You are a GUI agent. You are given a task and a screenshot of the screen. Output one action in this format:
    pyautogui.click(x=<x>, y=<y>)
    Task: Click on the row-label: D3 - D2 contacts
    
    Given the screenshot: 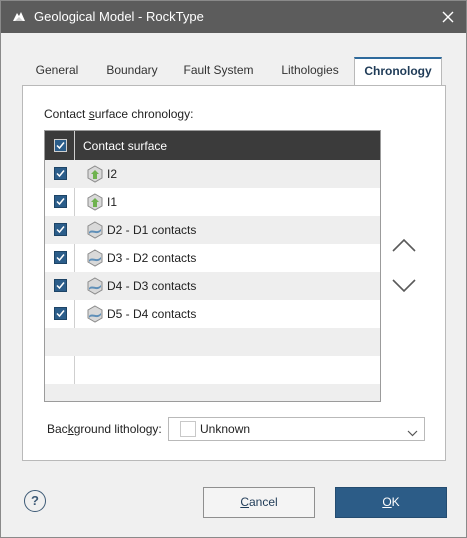 What is the action you would take?
    pyautogui.click(x=152, y=258)
    